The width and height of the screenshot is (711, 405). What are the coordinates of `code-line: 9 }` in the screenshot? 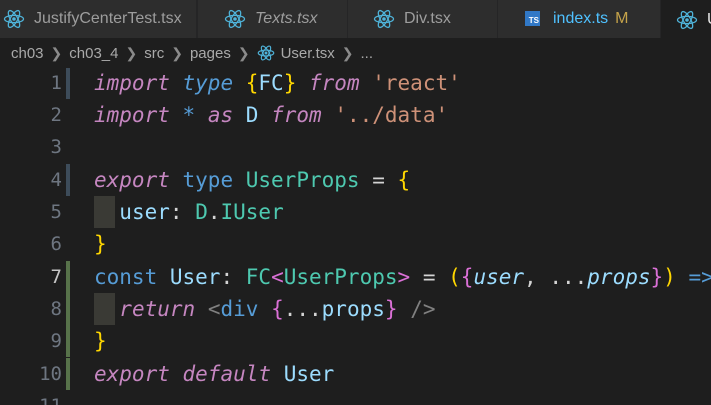 It's located at (355, 341).